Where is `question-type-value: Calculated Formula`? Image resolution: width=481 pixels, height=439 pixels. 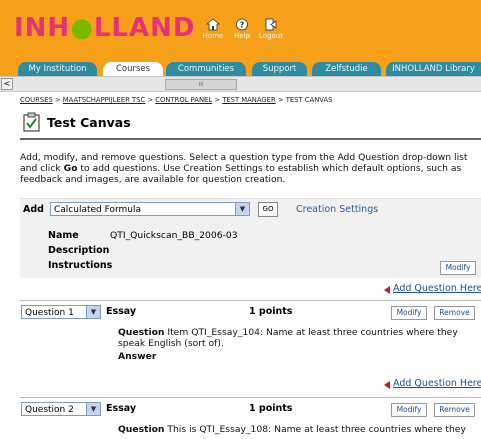
question-type-value: Calculated Formula is located at coordinates (97, 210).